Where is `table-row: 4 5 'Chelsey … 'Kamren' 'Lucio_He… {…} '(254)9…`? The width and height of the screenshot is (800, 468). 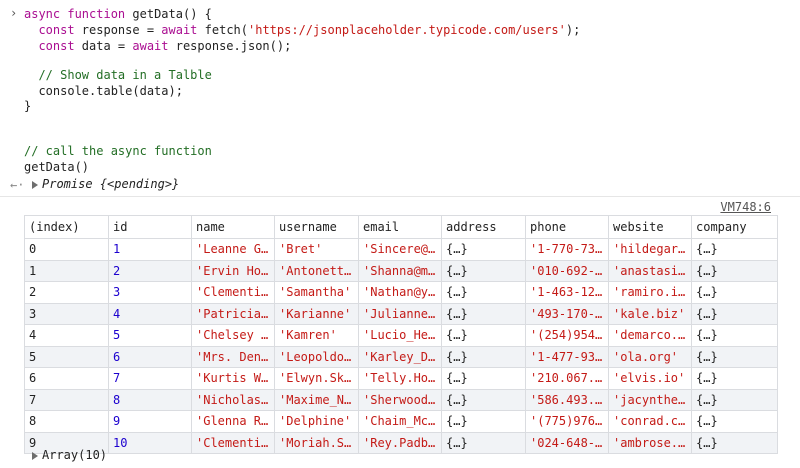 table-row: 4 5 'Chelsey … 'Kamren' 'Lucio_He… {…} '(254)9… is located at coordinates (401, 335).